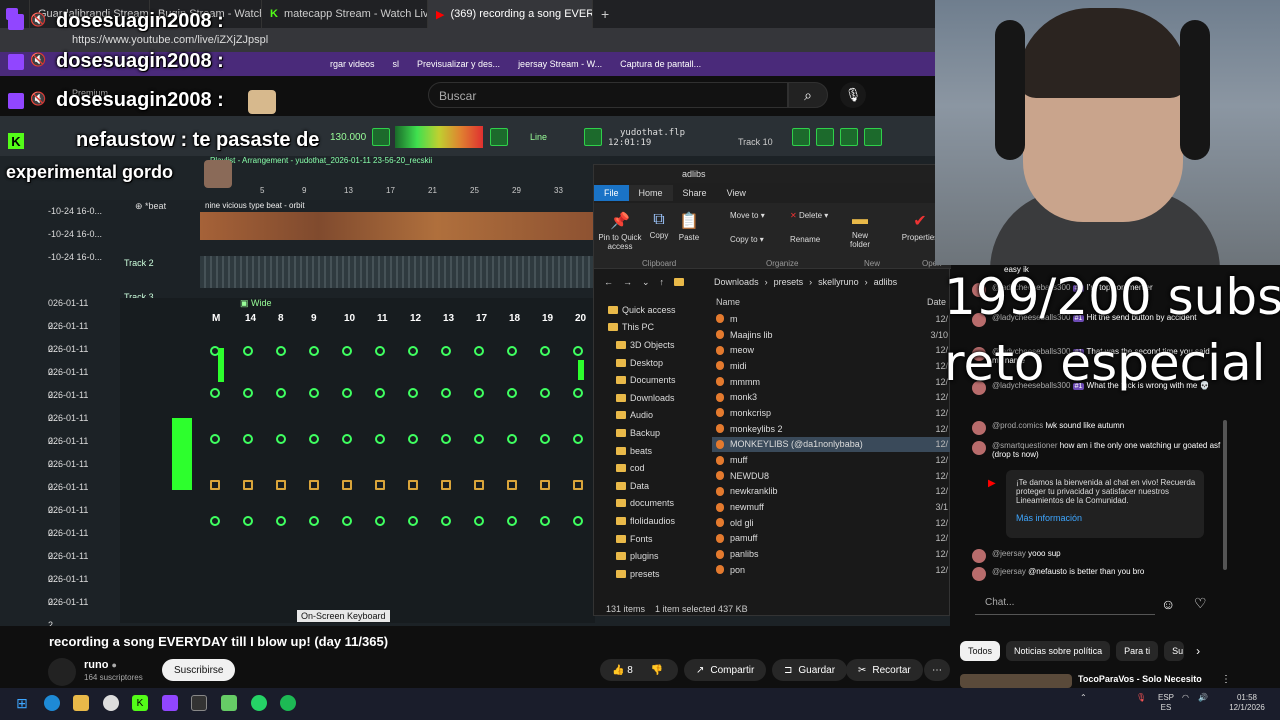  What do you see at coordinates (216, 318) in the screenshot?
I see `mixer-channel-number: M` at bounding box center [216, 318].